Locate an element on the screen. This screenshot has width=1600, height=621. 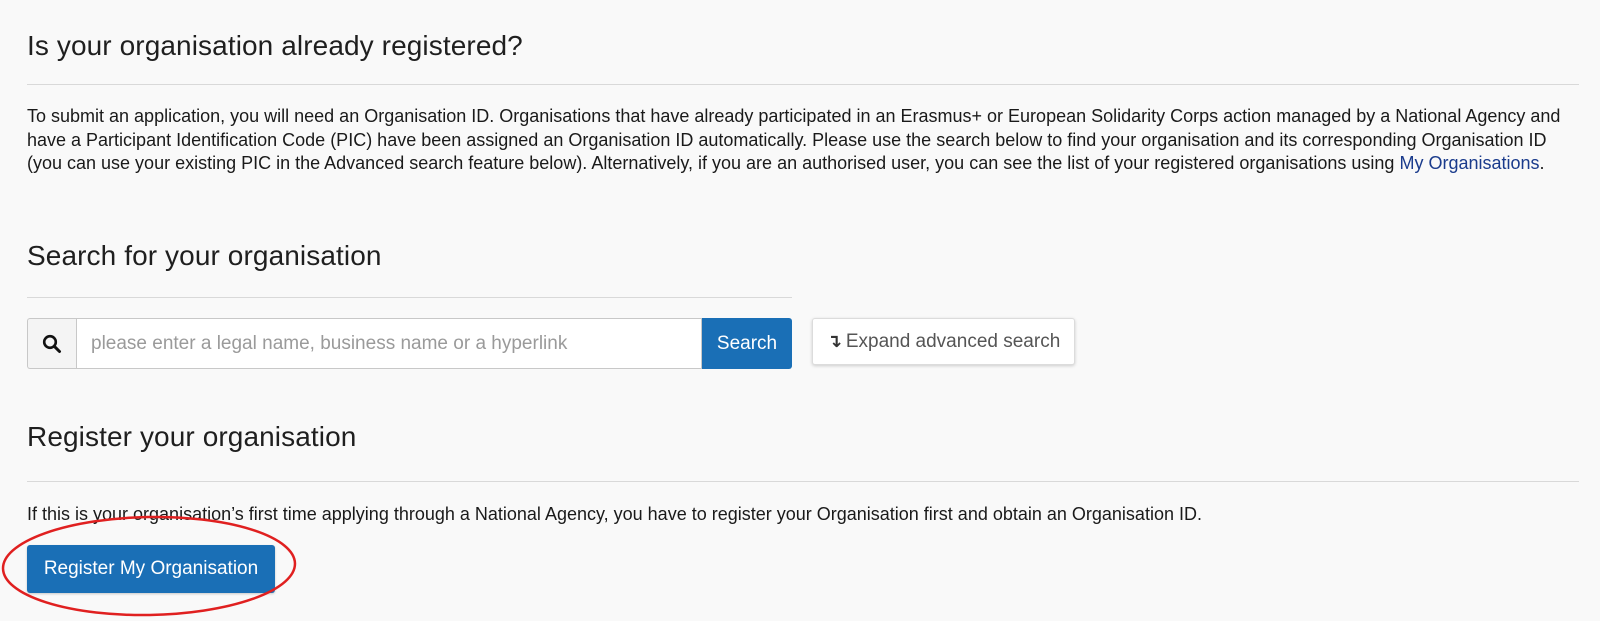
search-section-title: Search for your organisation is located at coordinates (204, 255).